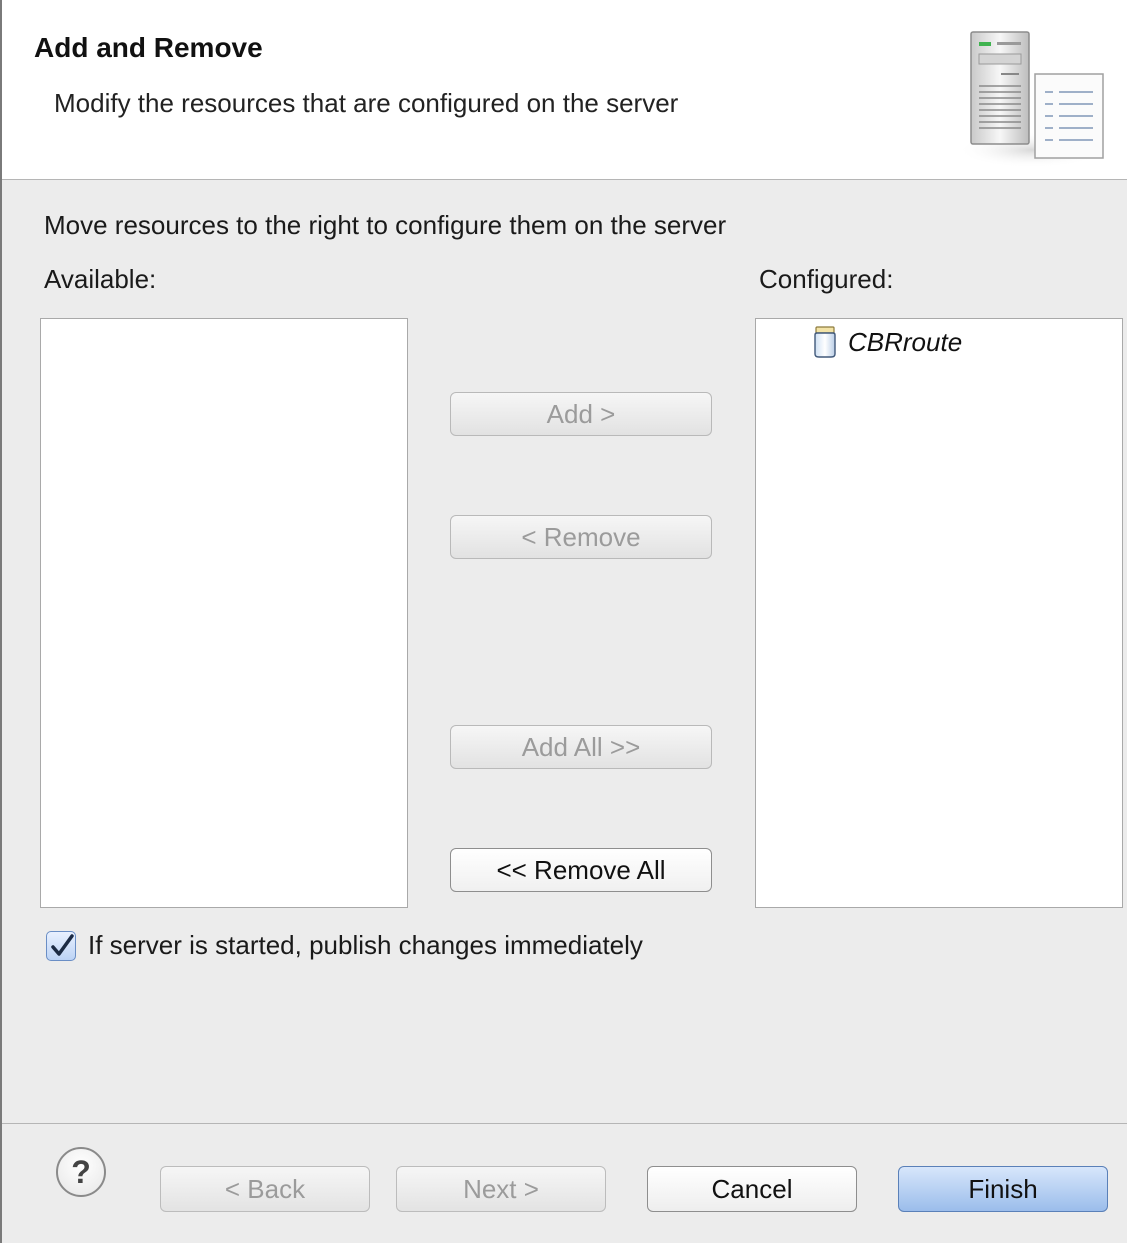 This screenshot has height=1243, width=1127. I want to click on checkmark-icon, so click(62, 944).